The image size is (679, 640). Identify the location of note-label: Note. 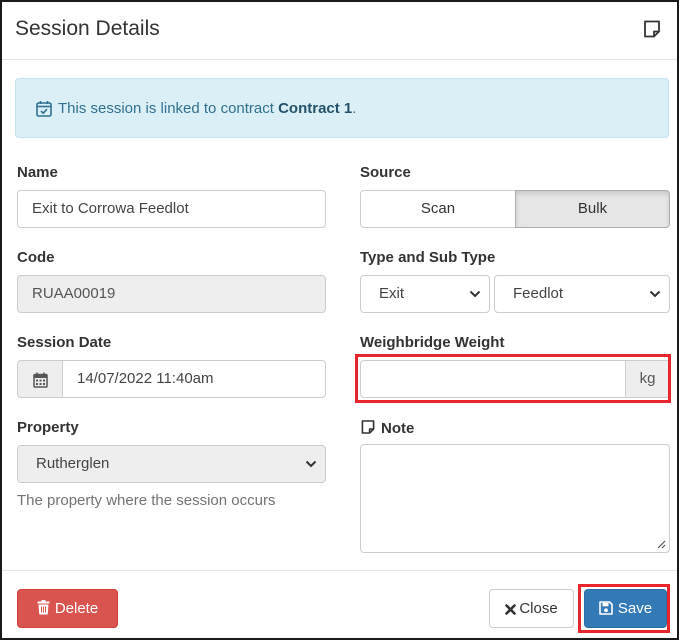
(398, 428).